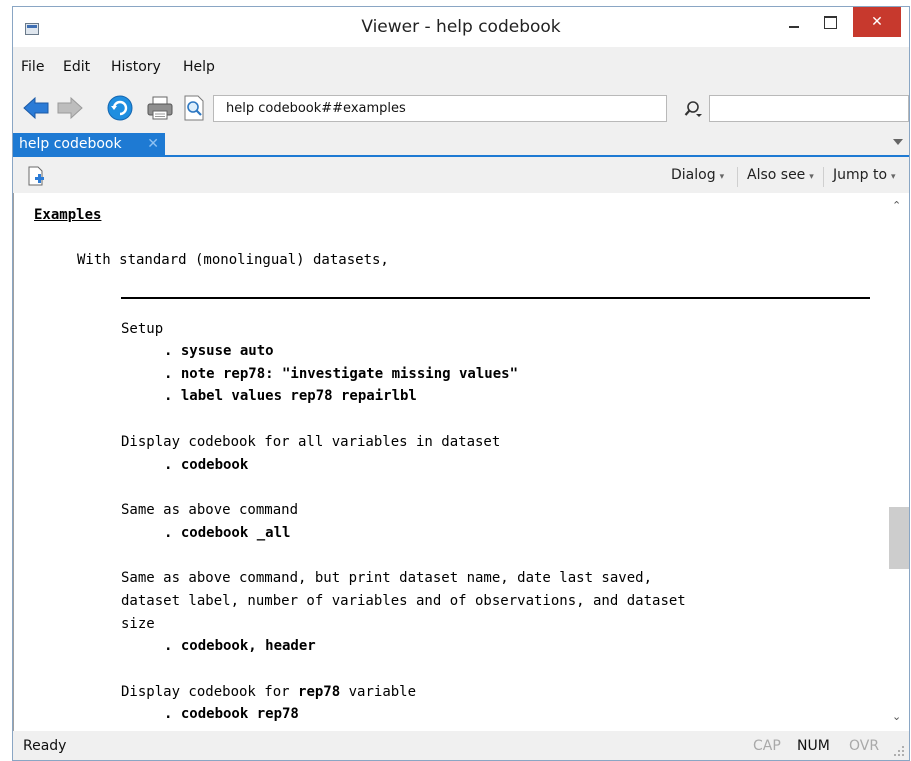  I want to click on new-viewer-icon, so click(36, 176).